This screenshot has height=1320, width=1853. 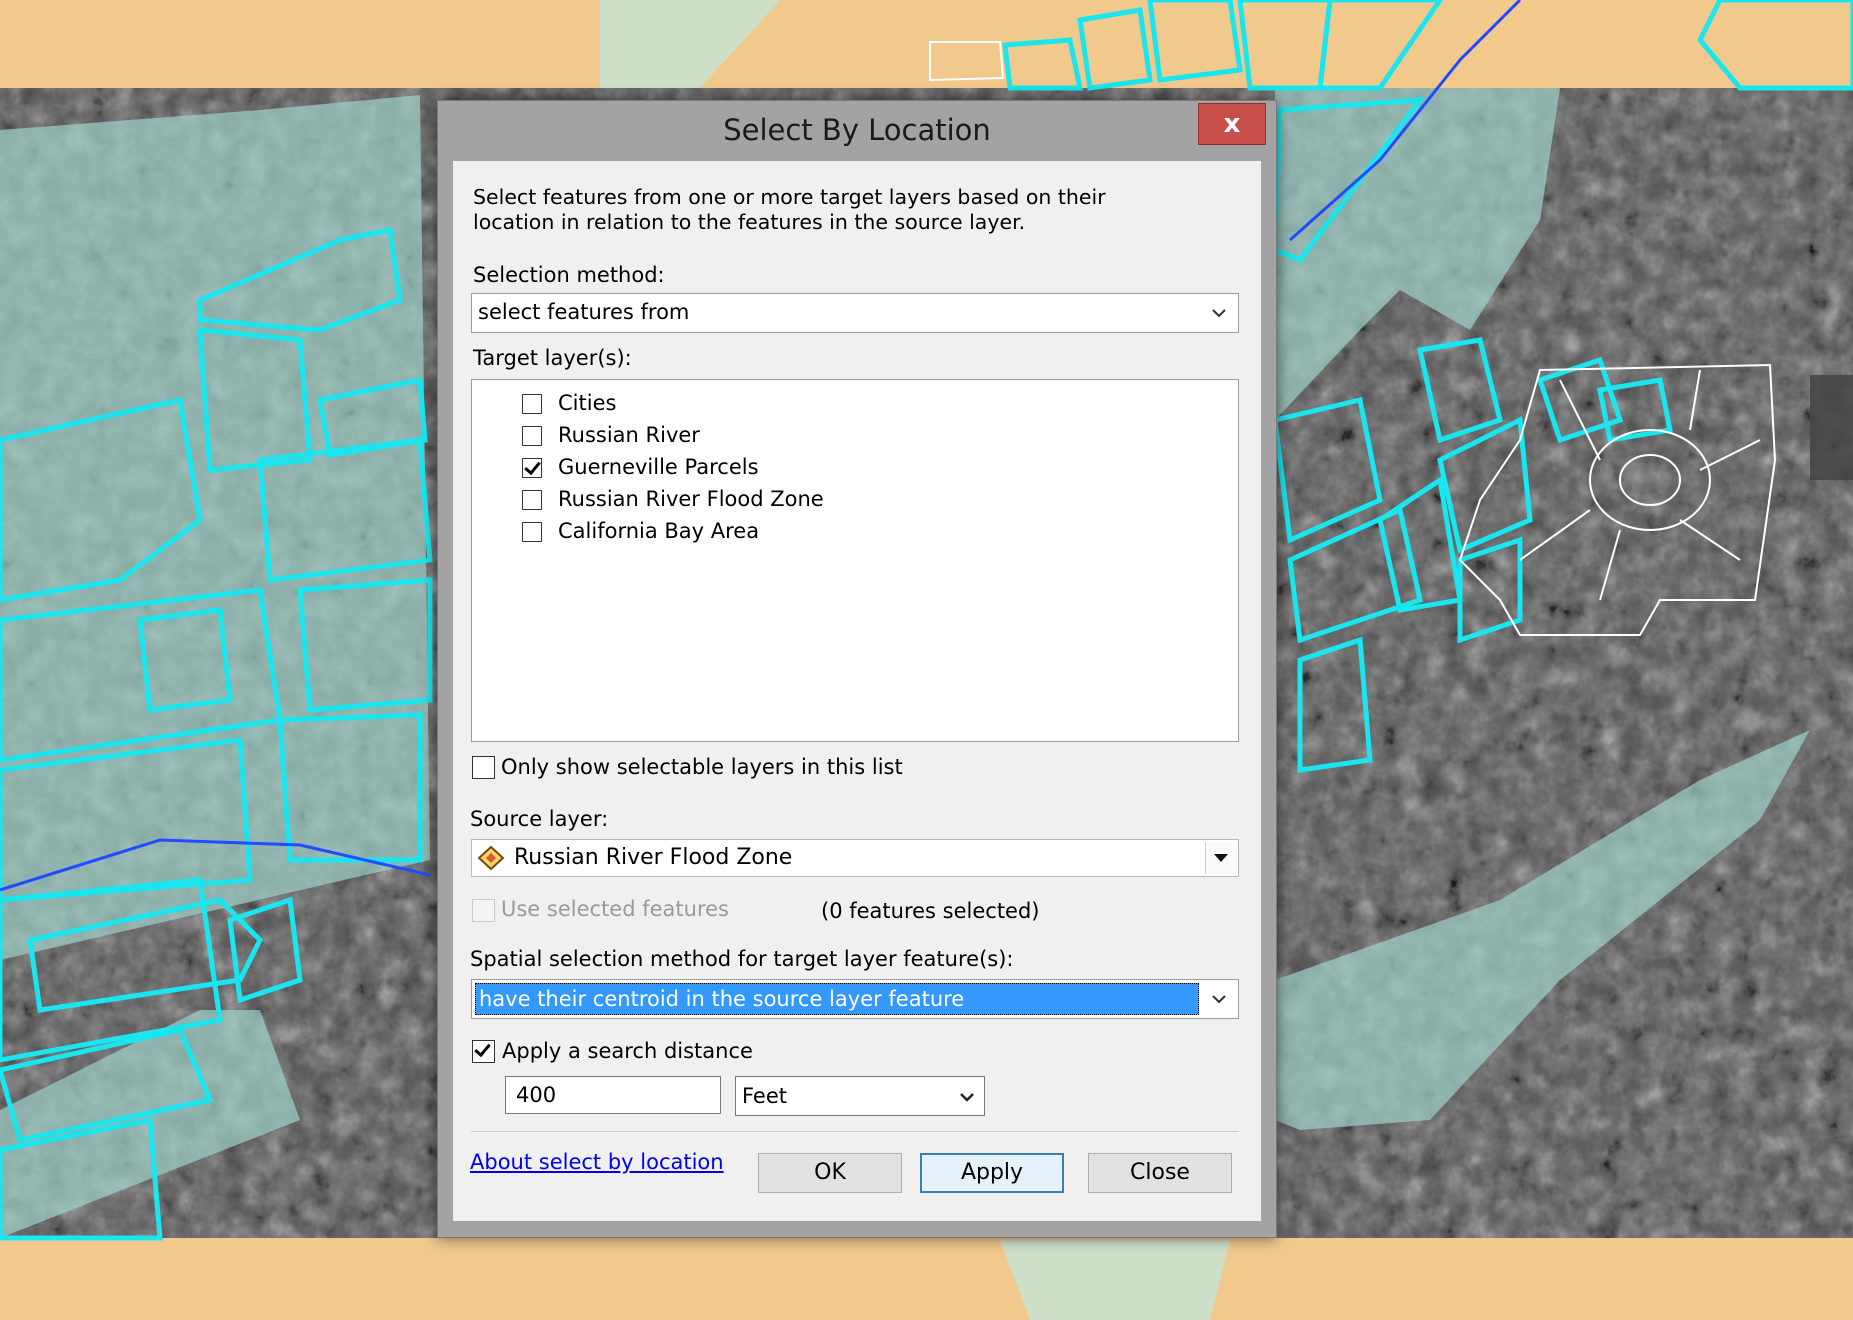 What do you see at coordinates (539, 819) in the screenshot?
I see `source-layer-label: Source layer:` at bounding box center [539, 819].